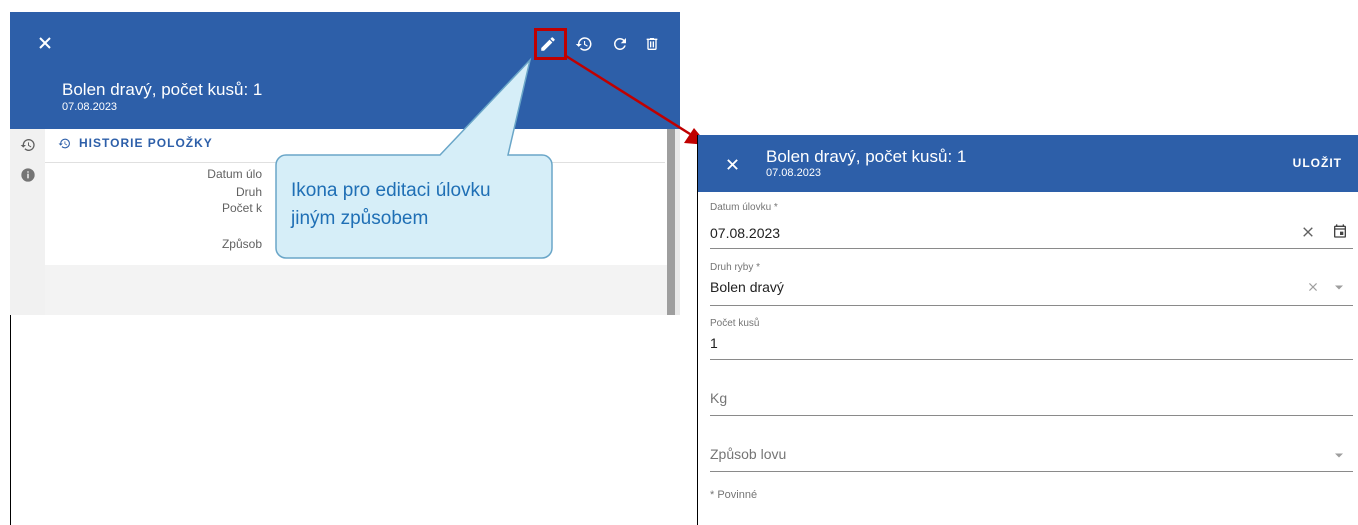 This screenshot has width=1358, height=525. What do you see at coordinates (28, 175) in the screenshot?
I see `info-icon` at bounding box center [28, 175].